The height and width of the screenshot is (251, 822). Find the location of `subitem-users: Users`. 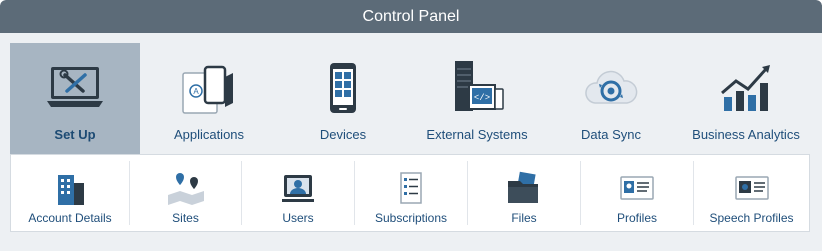

subitem-users: Users is located at coordinates (298, 193).